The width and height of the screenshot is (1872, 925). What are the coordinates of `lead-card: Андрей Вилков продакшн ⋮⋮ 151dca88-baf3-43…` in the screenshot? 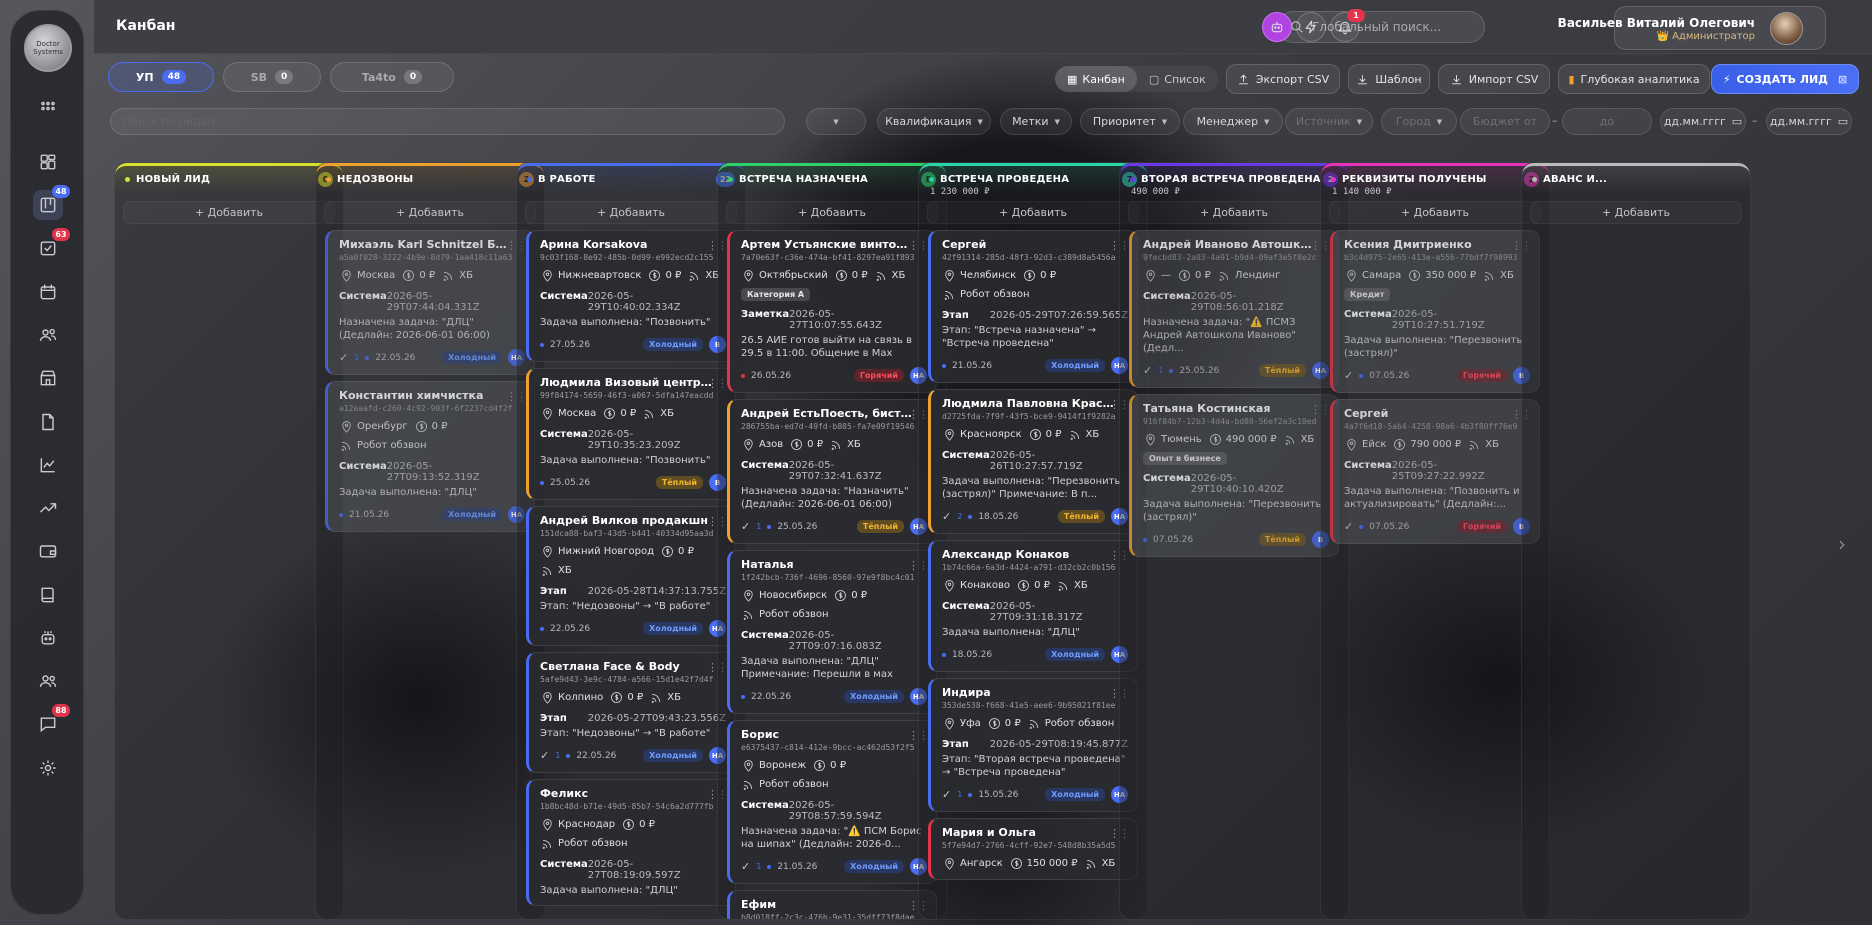 It's located at (631, 576).